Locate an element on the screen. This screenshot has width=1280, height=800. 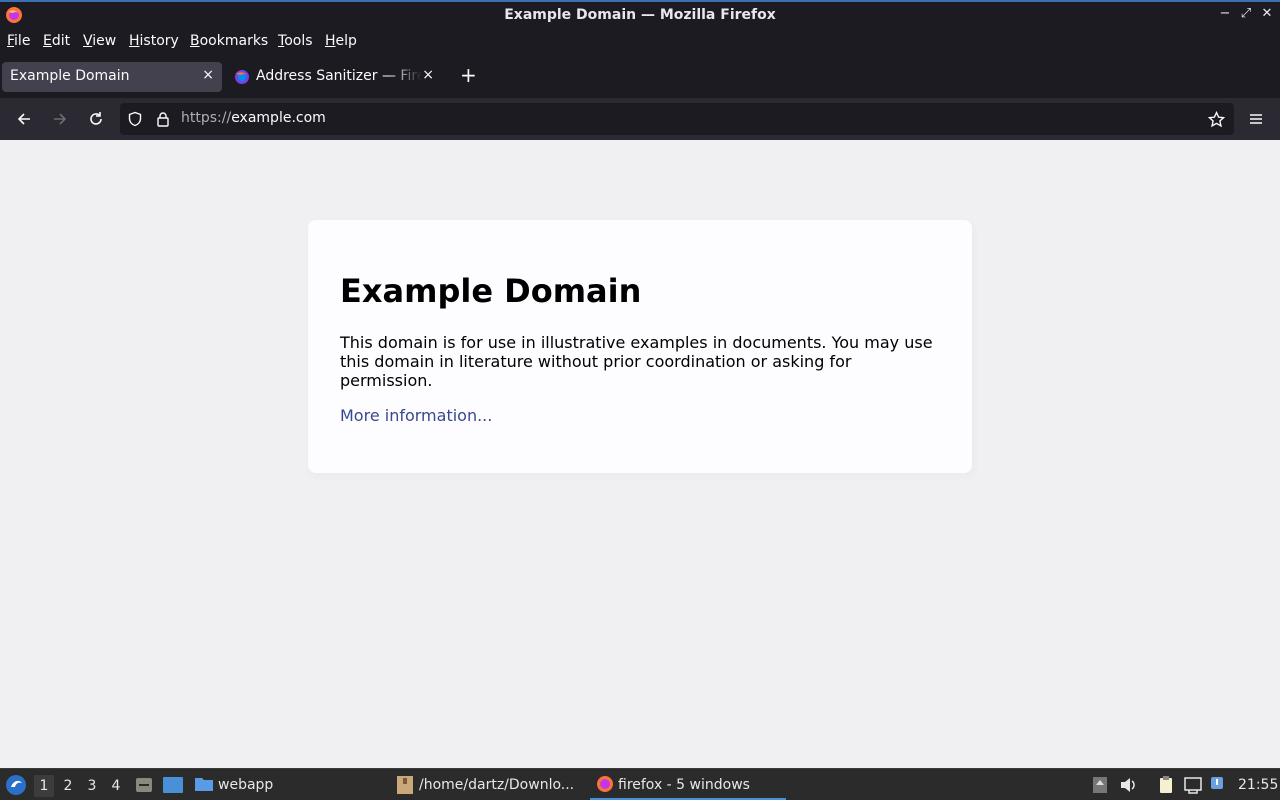
lock-icon is located at coordinates (163, 119).